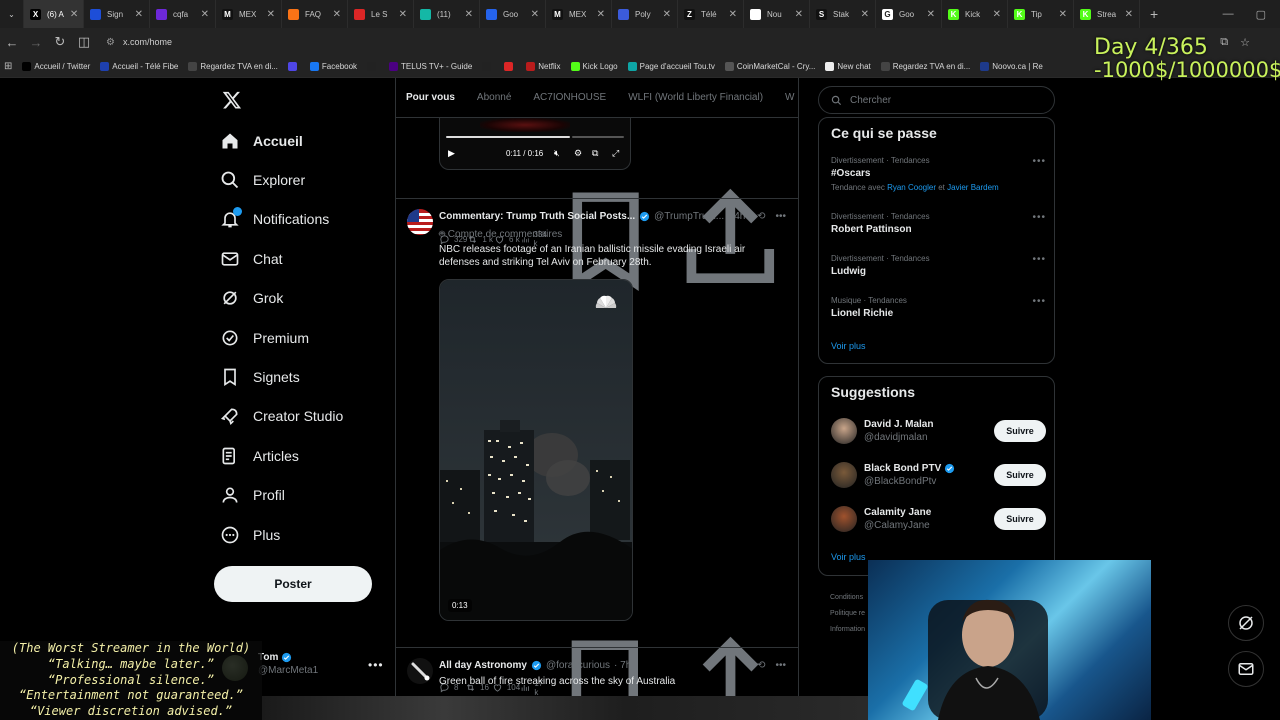  What do you see at coordinates (1154, 14) in the screenshot?
I see `new-tab-button: +` at bounding box center [1154, 14].